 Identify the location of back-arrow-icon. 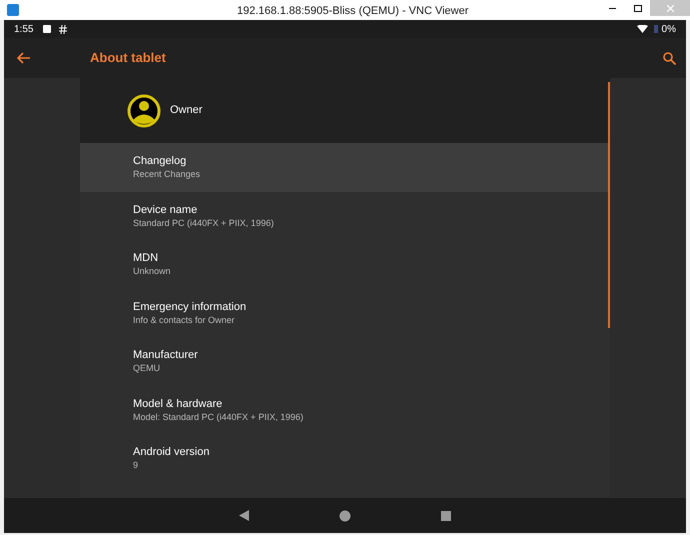
(23, 58).